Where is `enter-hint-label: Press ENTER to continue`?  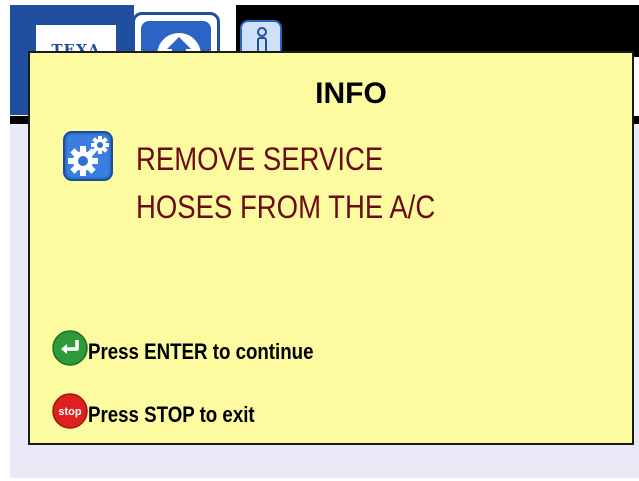 enter-hint-label: Press ENTER to continue is located at coordinates (201, 351).